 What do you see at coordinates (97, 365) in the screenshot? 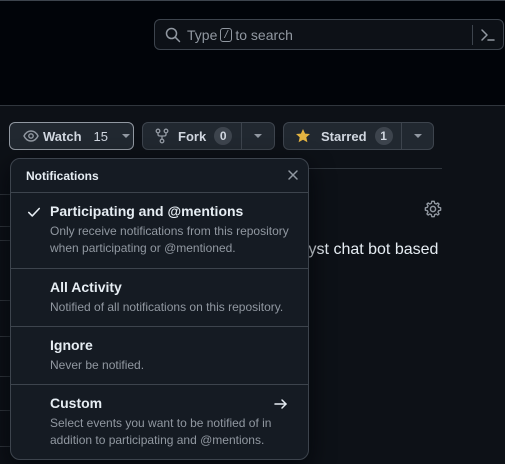
I see `option-description: Never be notified.` at bounding box center [97, 365].